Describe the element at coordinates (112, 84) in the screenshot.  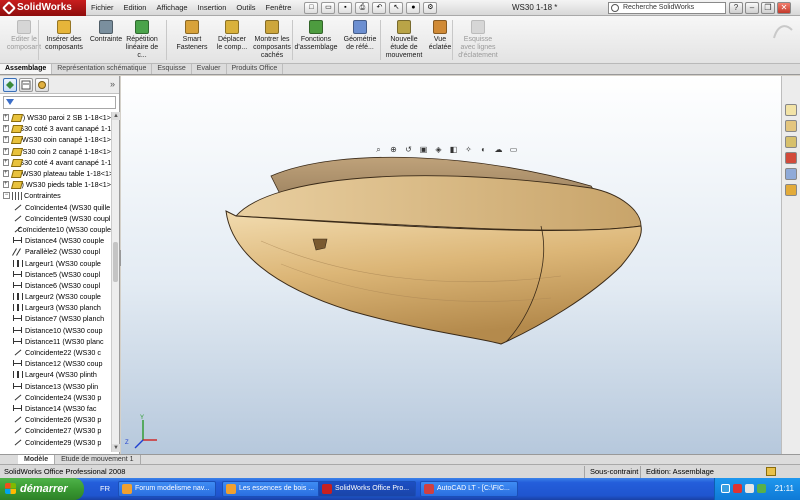
I see `panel-expand-icon: »` at that location.